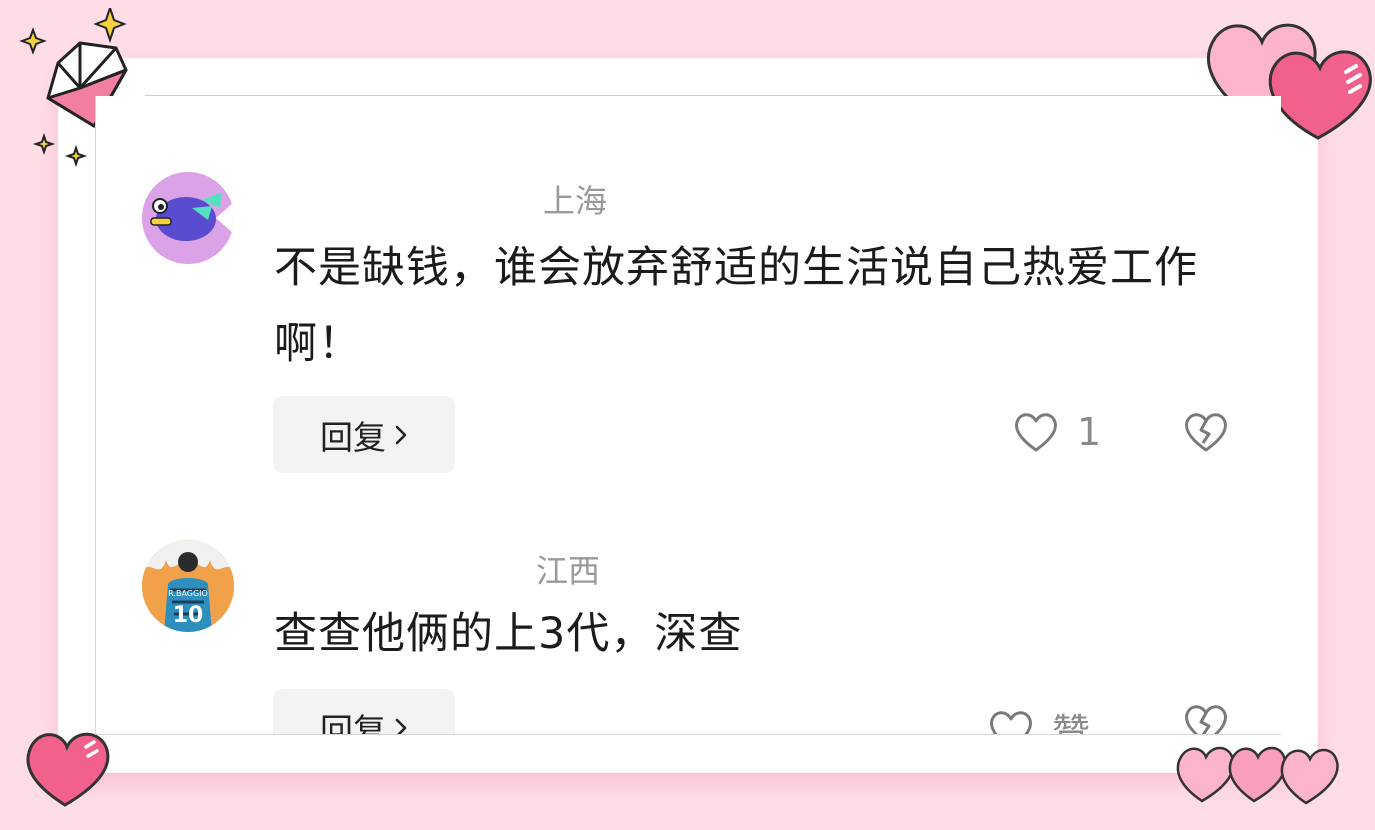 This screenshot has height=830, width=1375. What do you see at coordinates (575, 201) in the screenshot?
I see `comment-location: 上海` at bounding box center [575, 201].